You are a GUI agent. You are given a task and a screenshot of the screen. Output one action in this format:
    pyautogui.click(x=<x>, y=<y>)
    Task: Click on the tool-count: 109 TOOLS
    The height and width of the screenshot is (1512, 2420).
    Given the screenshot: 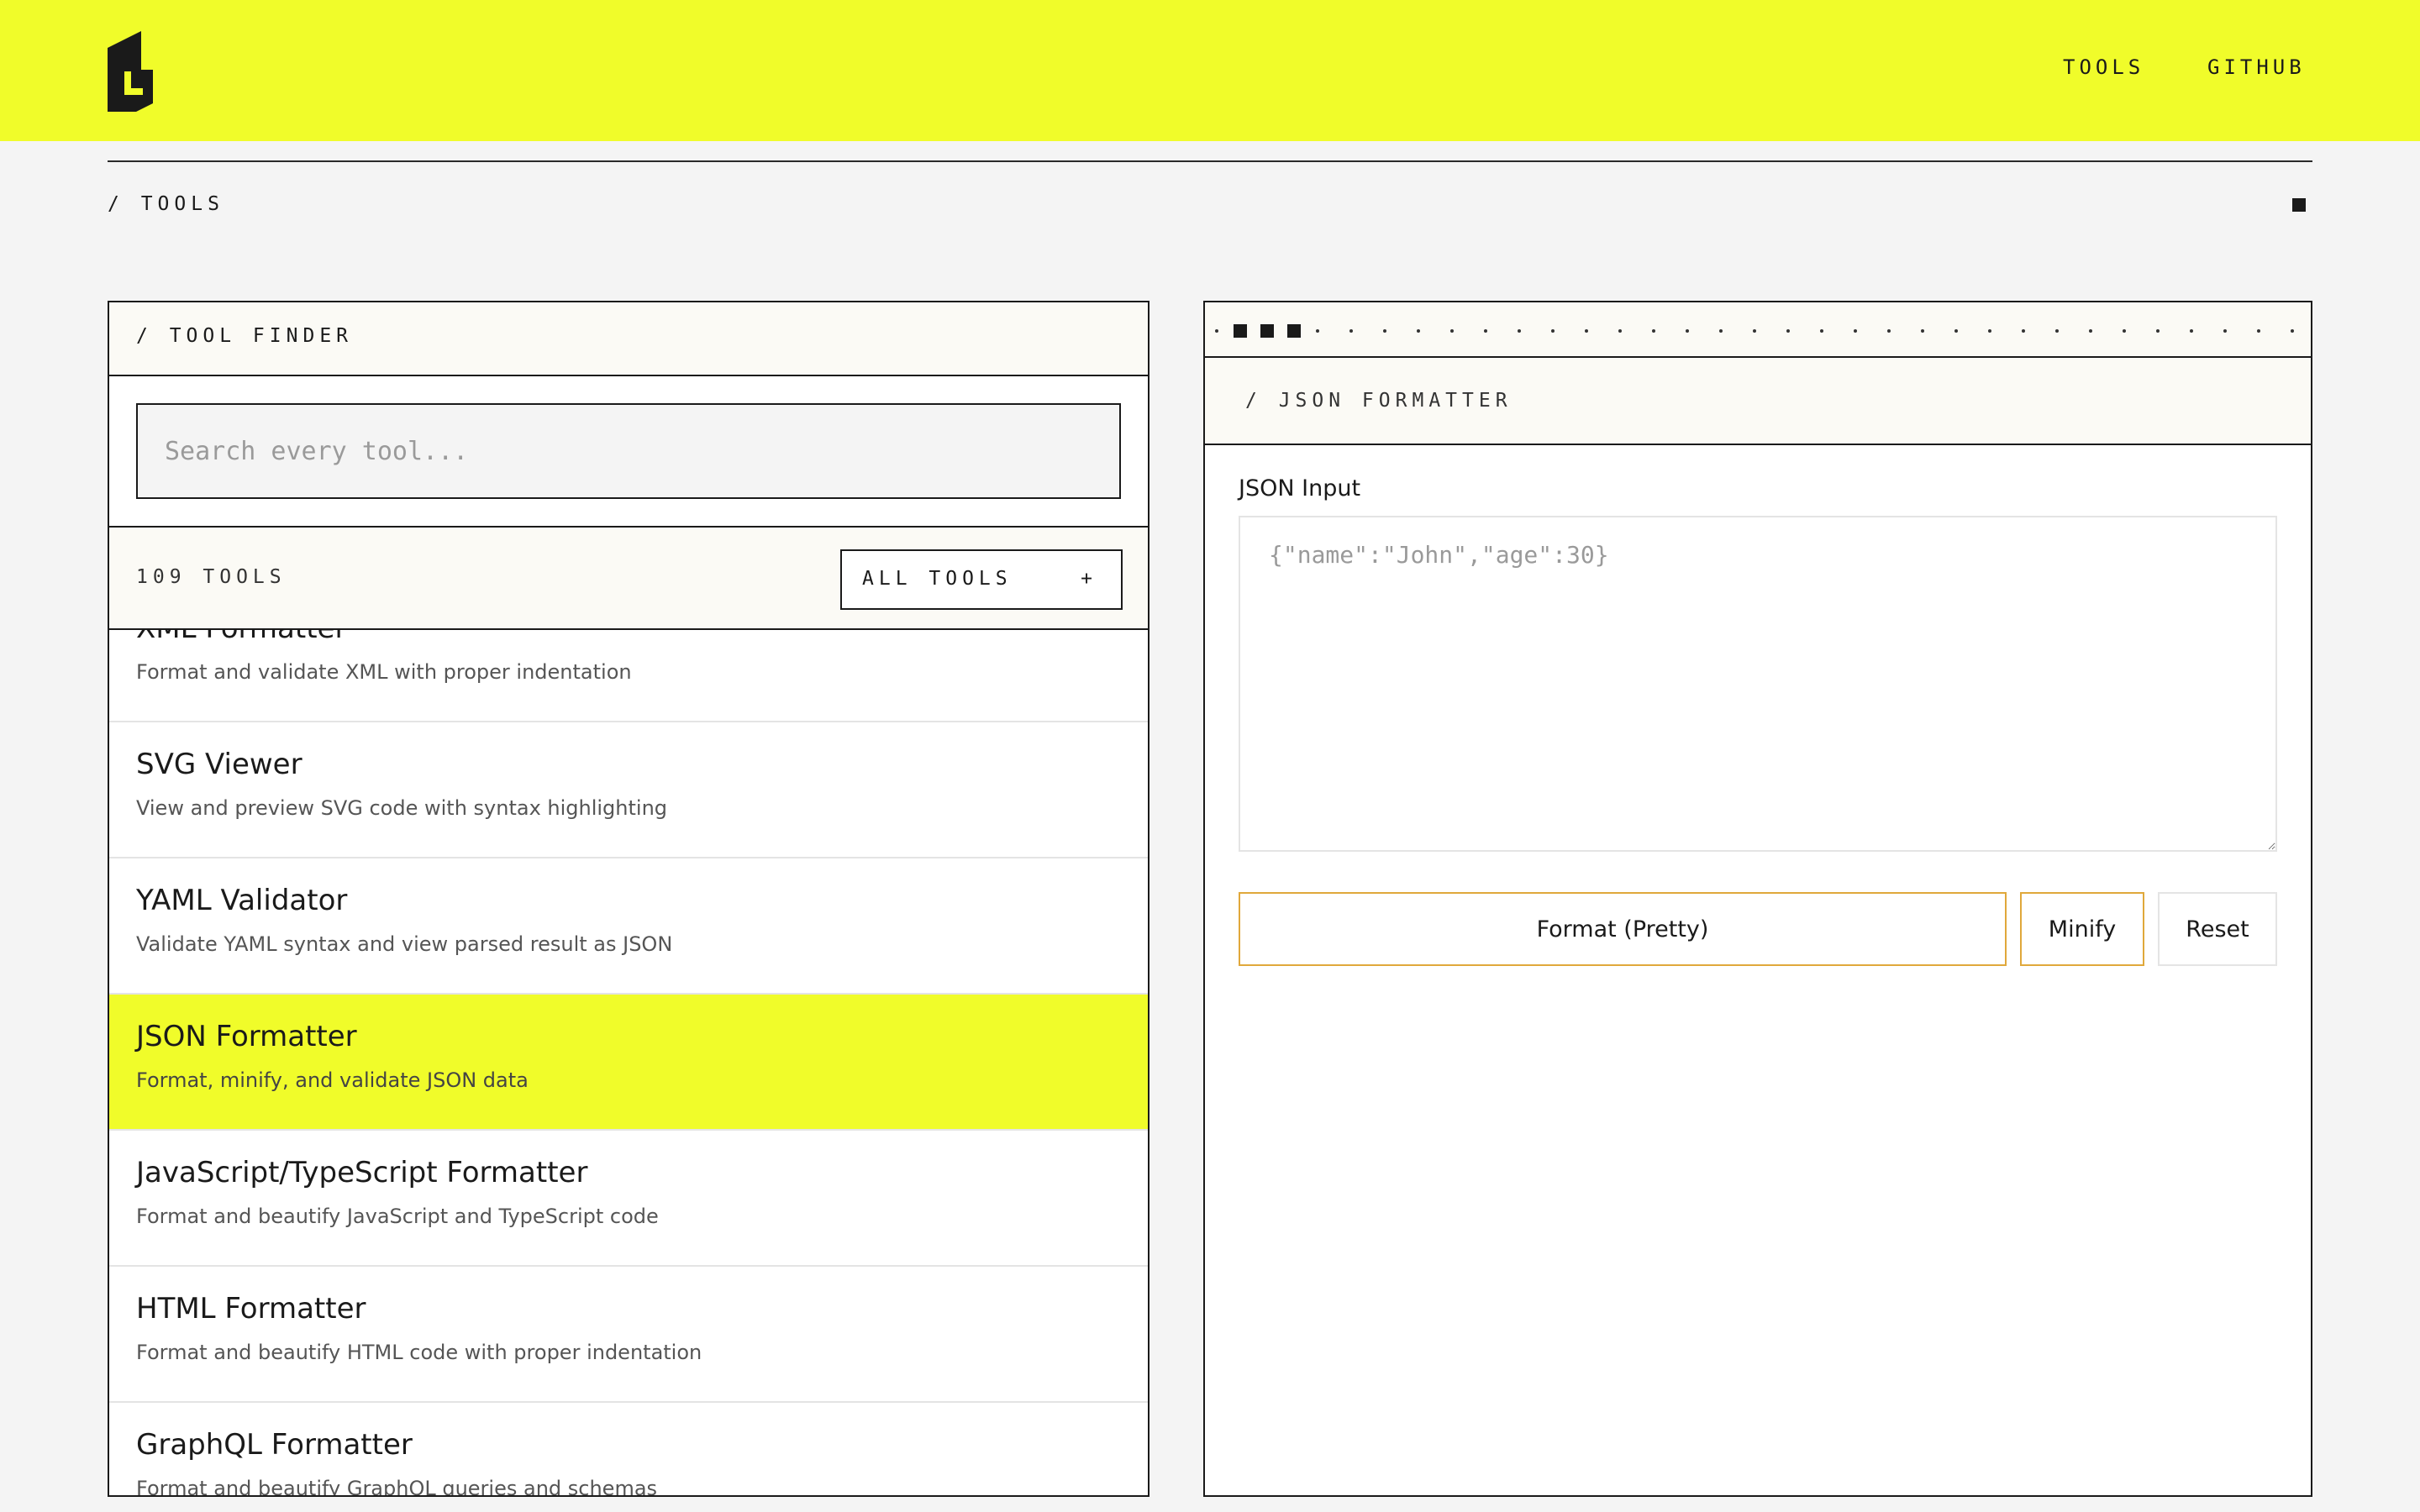 What is the action you would take?
    pyautogui.click(x=211, y=577)
    